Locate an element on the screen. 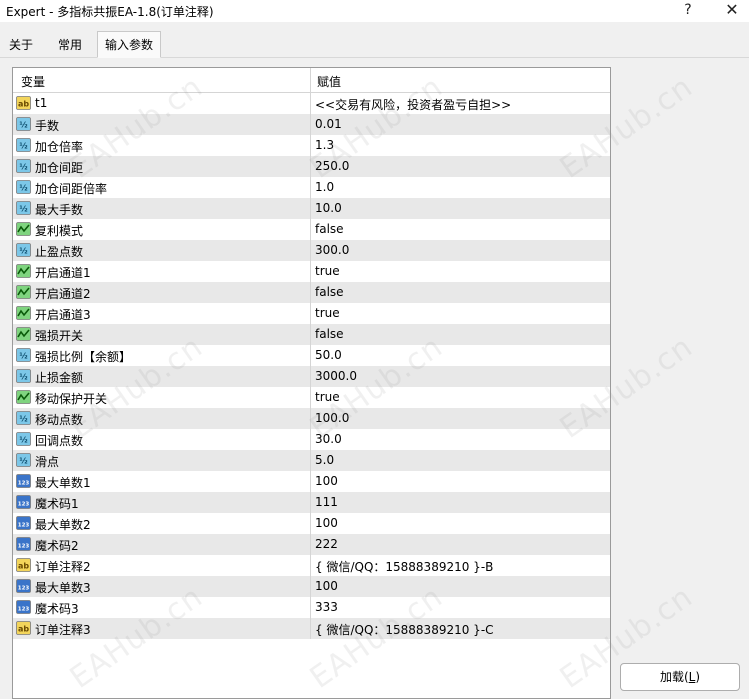 The image size is (749, 699). parameter-name: 复利模式 is located at coordinates (59, 231).